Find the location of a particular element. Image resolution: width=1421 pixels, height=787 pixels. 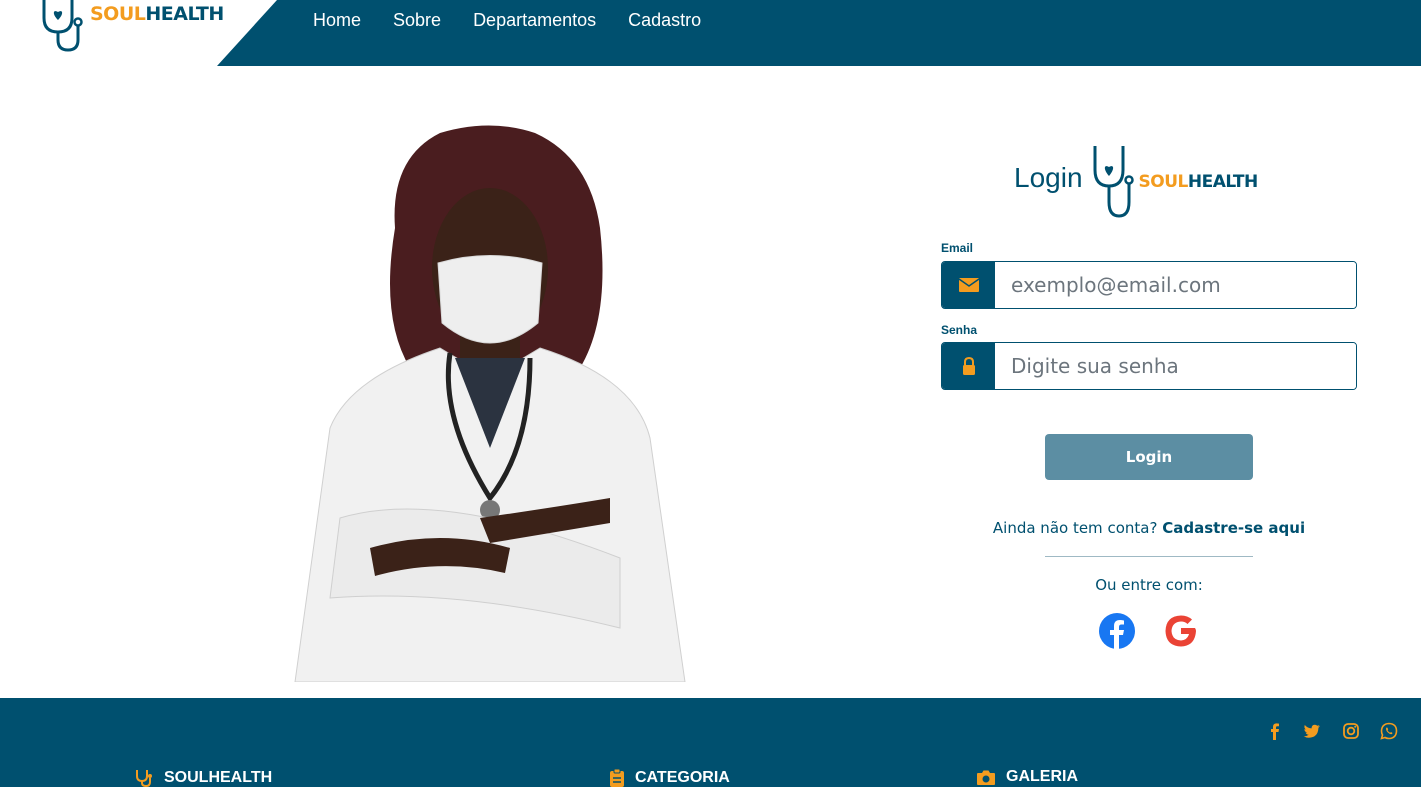

clipboard-icon is located at coordinates (617, 777).